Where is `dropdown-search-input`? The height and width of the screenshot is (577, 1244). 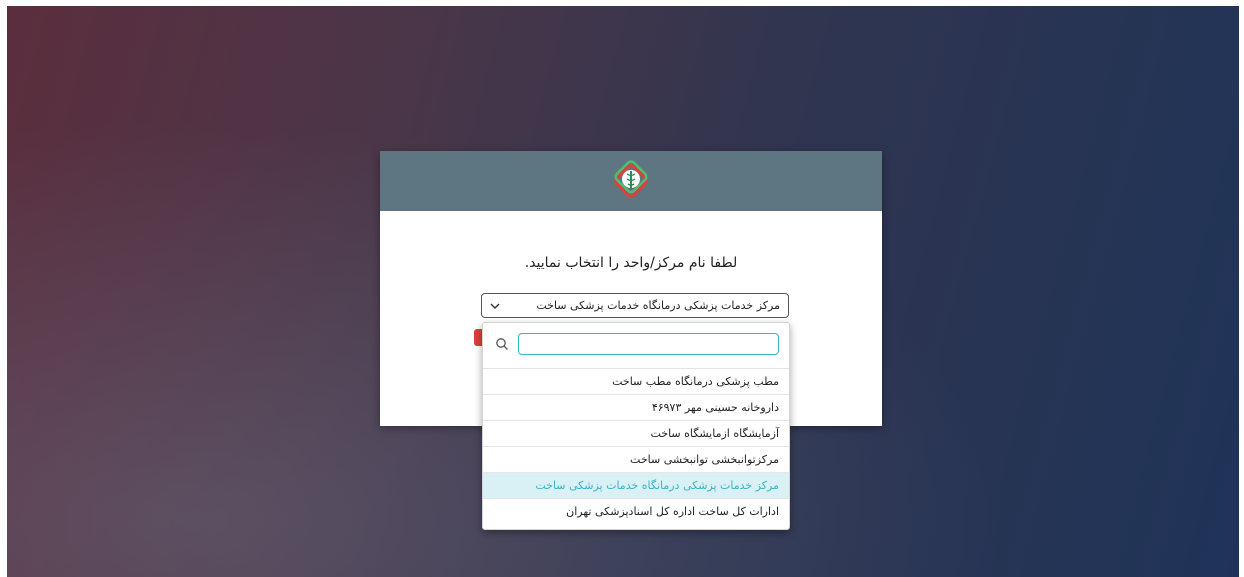
dropdown-search-input is located at coordinates (648, 344).